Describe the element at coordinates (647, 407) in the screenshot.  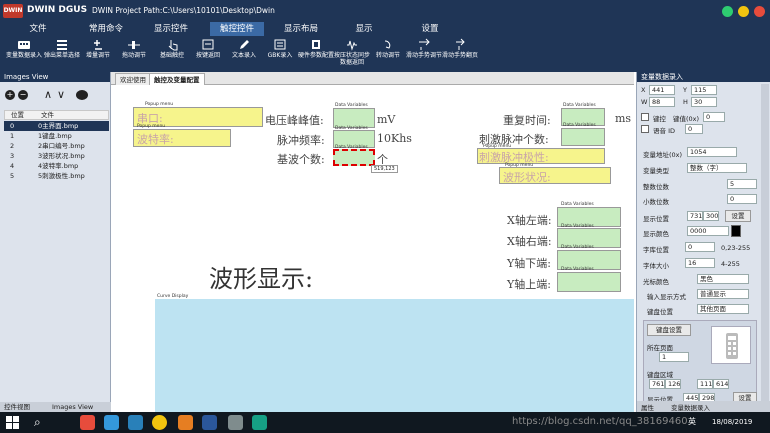
I see `tab-attributes: 属性` at that location.